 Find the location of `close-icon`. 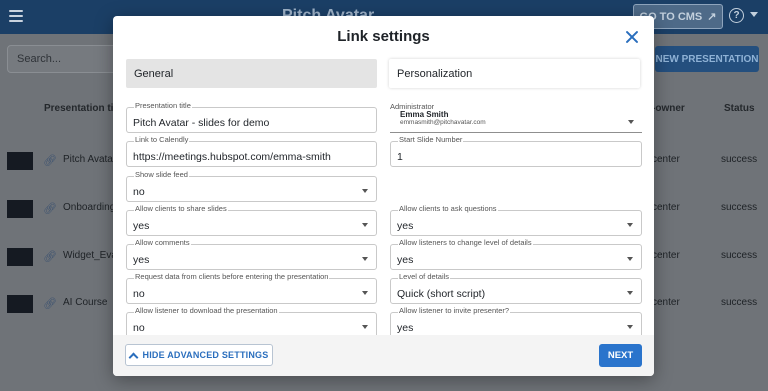

close-icon is located at coordinates (632, 37).